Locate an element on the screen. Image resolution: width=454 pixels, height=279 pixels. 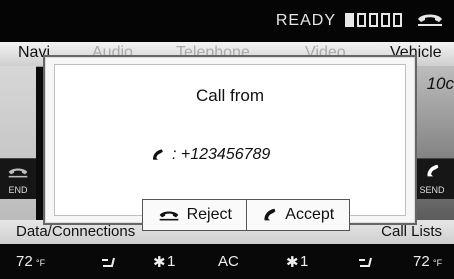
fan-right-icon: ✱ is located at coordinates (292, 262).